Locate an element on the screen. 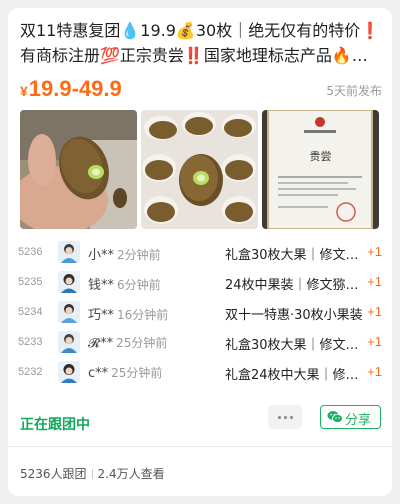 The image size is (400, 504). join-record-row: 5234 巧** 16分钟前 双十一特惠·30枚小果装 +1 is located at coordinates (200, 313).